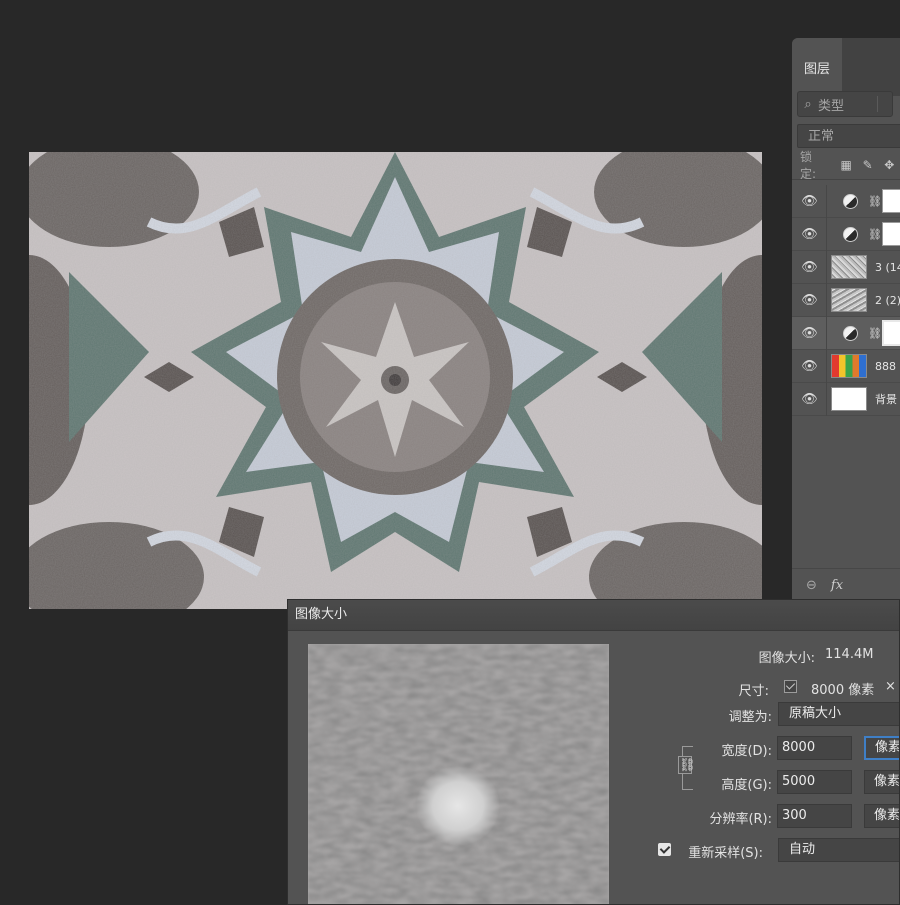  Describe the element at coordinates (817, 67) in the screenshot. I see `tab-layers: 图层` at that location.